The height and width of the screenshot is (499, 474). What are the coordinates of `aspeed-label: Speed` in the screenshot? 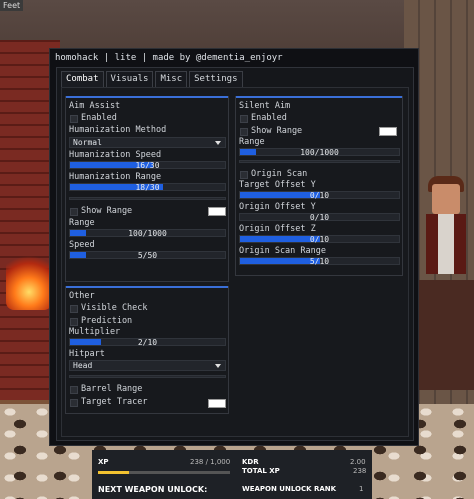 It's located at (82, 245).